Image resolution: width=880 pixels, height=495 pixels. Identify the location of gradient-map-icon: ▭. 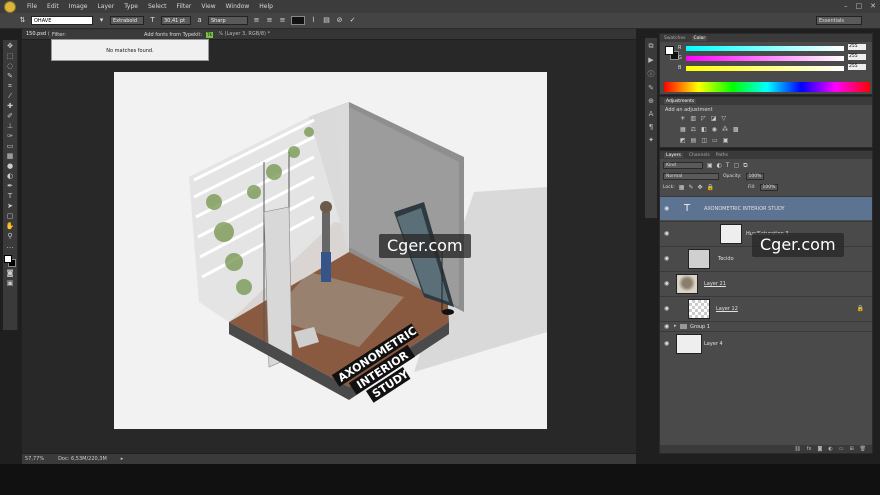
(715, 140).